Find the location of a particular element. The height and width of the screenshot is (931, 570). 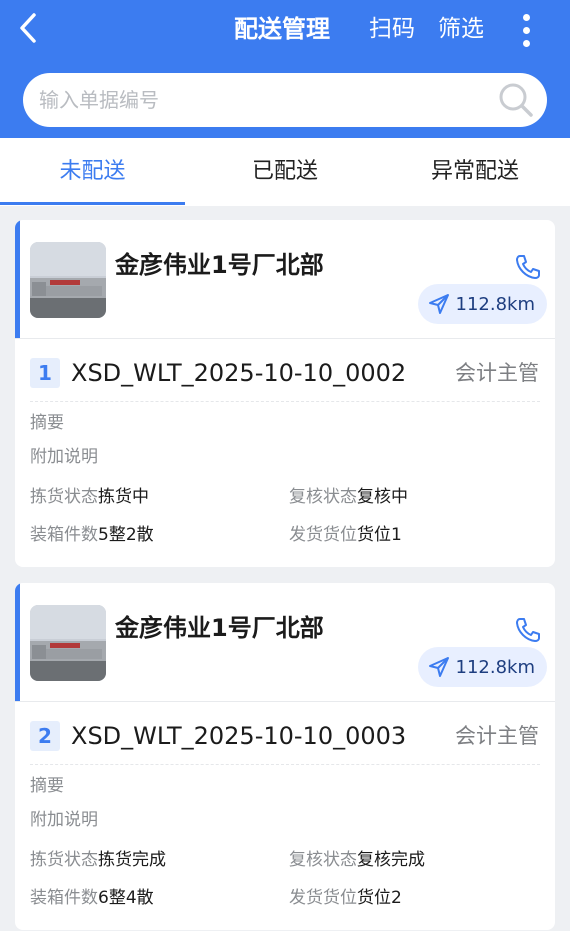

review-status-field: 复核状态复核完成 is located at coordinates (357, 860).